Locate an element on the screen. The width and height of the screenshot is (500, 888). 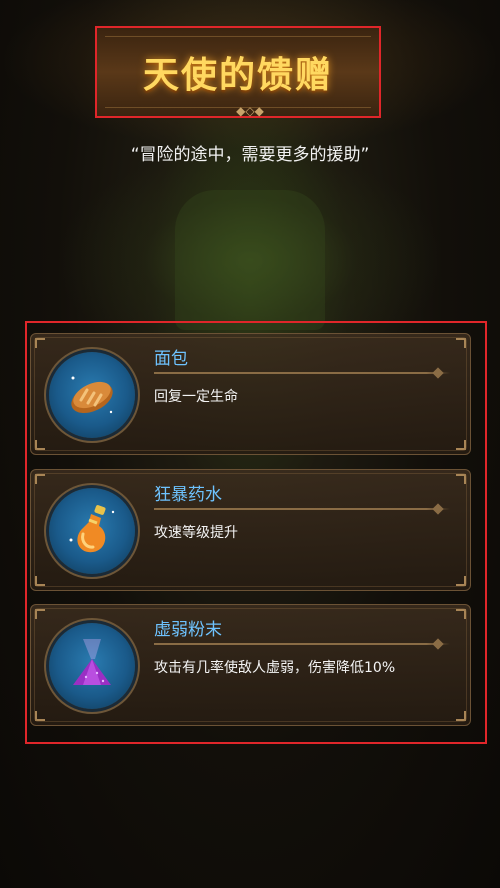
item-description: 攻速等级提升 is located at coordinates (196, 533).